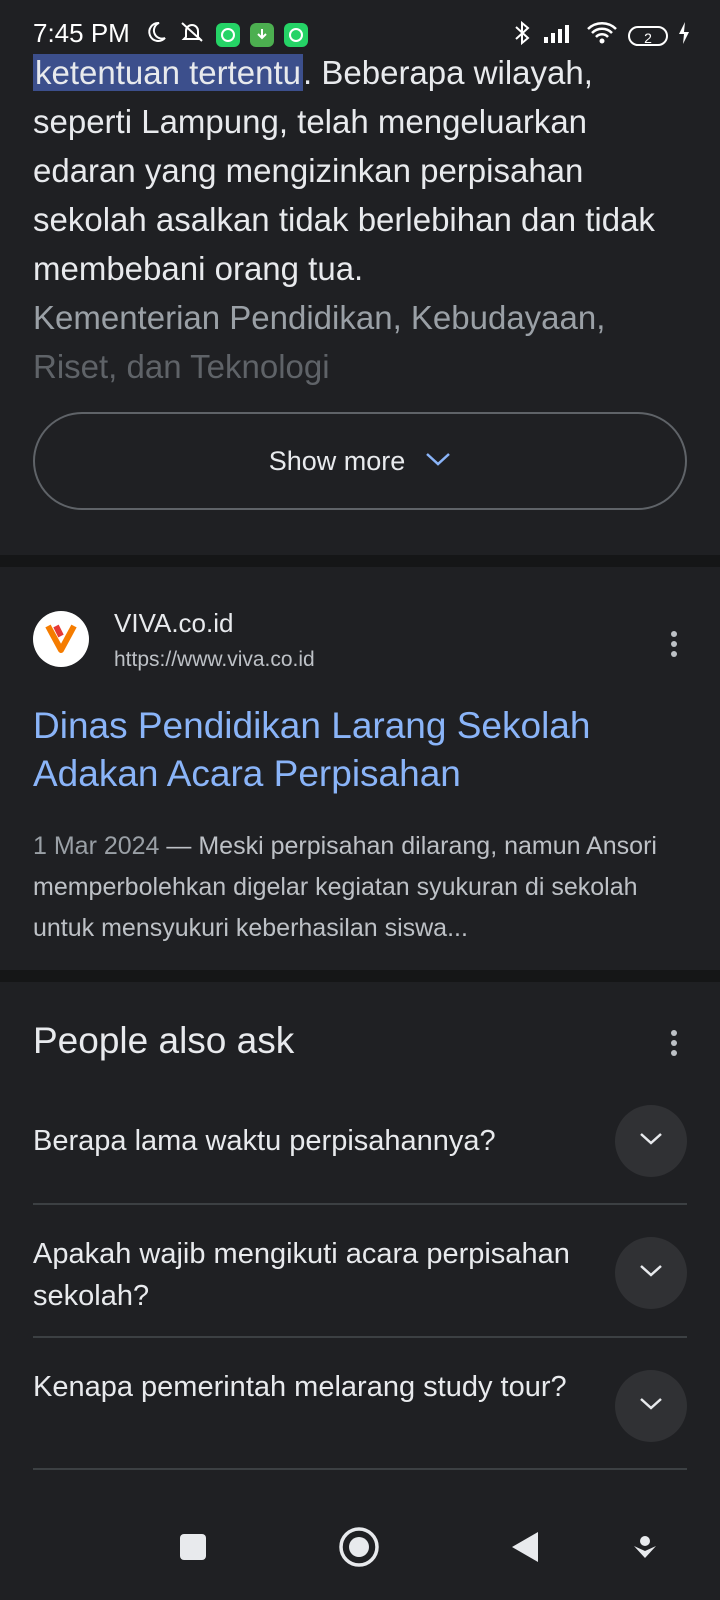 Image resolution: width=720 pixels, height=1600 pixels. I want to click on signal-icon, so click(559, 35).